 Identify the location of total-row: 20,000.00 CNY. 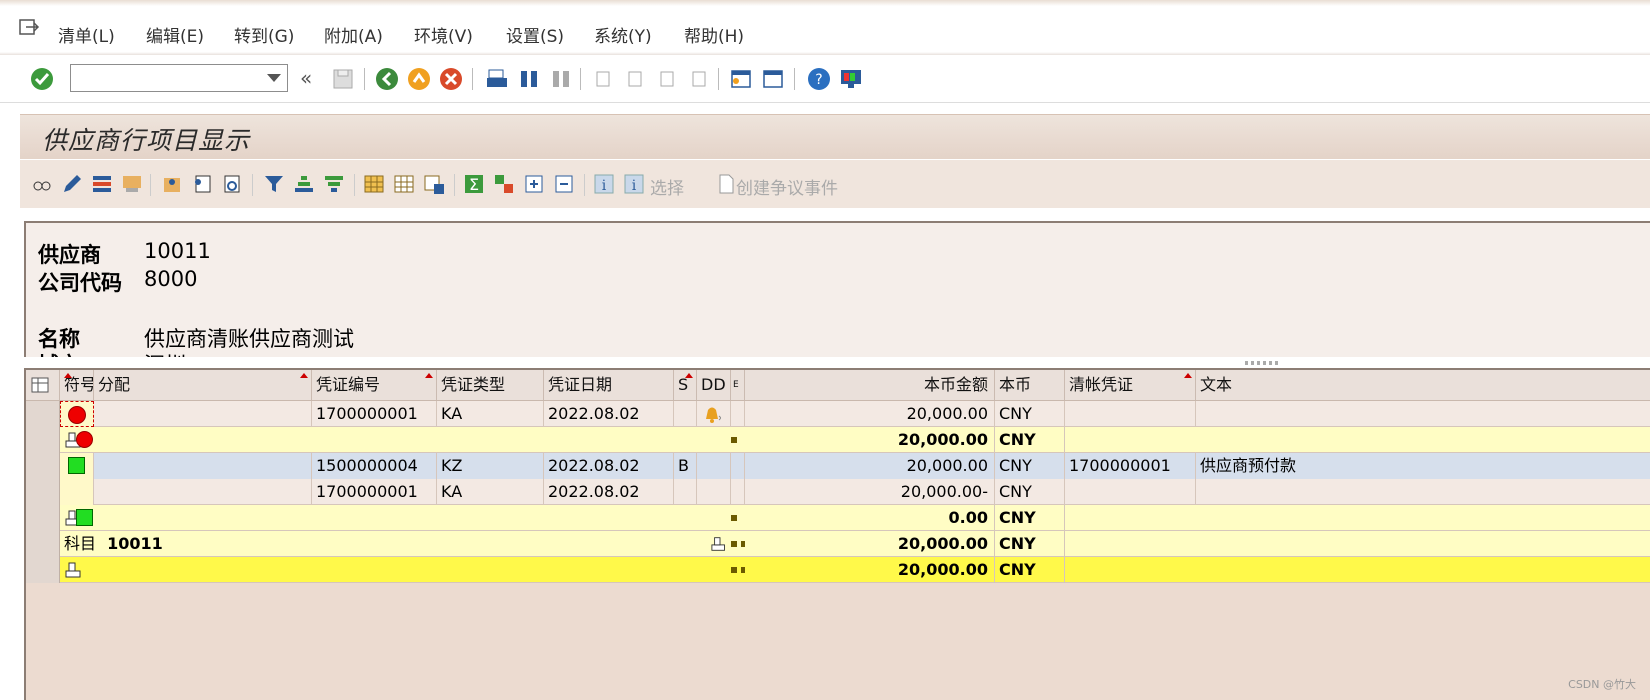
(838, 570).